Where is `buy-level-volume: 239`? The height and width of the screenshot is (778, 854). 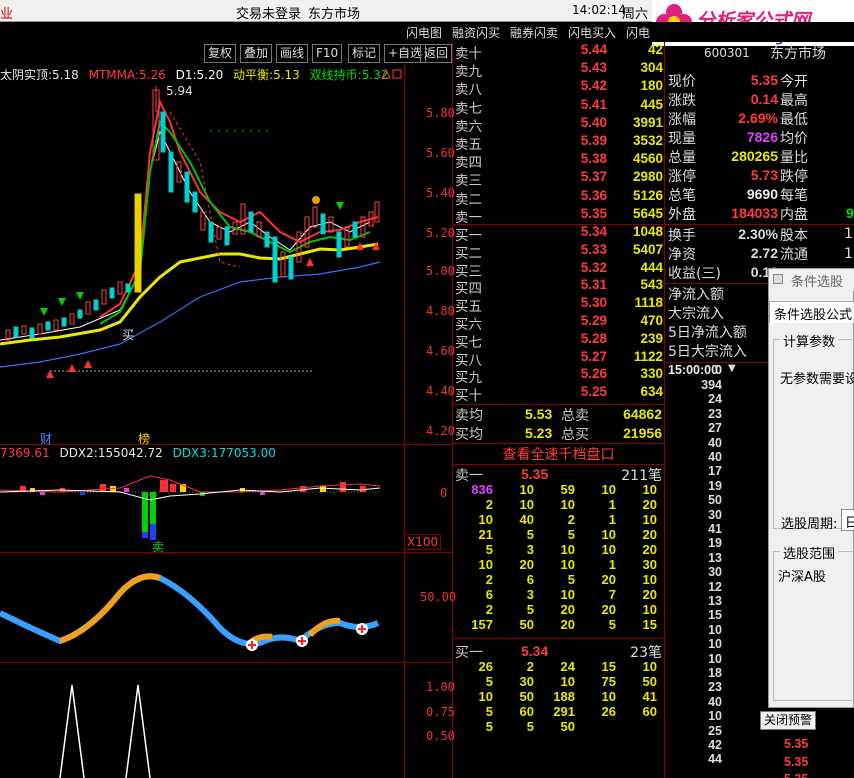
buy-level-volume: 239 is located at coordinates (651, 338).